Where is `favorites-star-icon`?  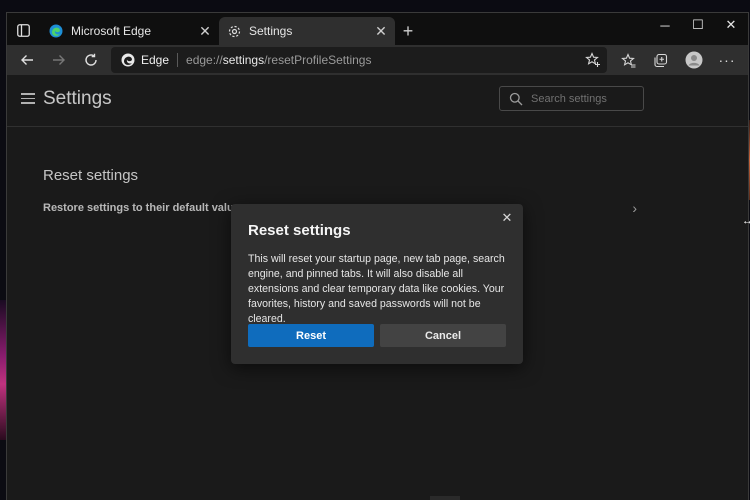 favorites-star-icon is located at coordinates (627, 59).